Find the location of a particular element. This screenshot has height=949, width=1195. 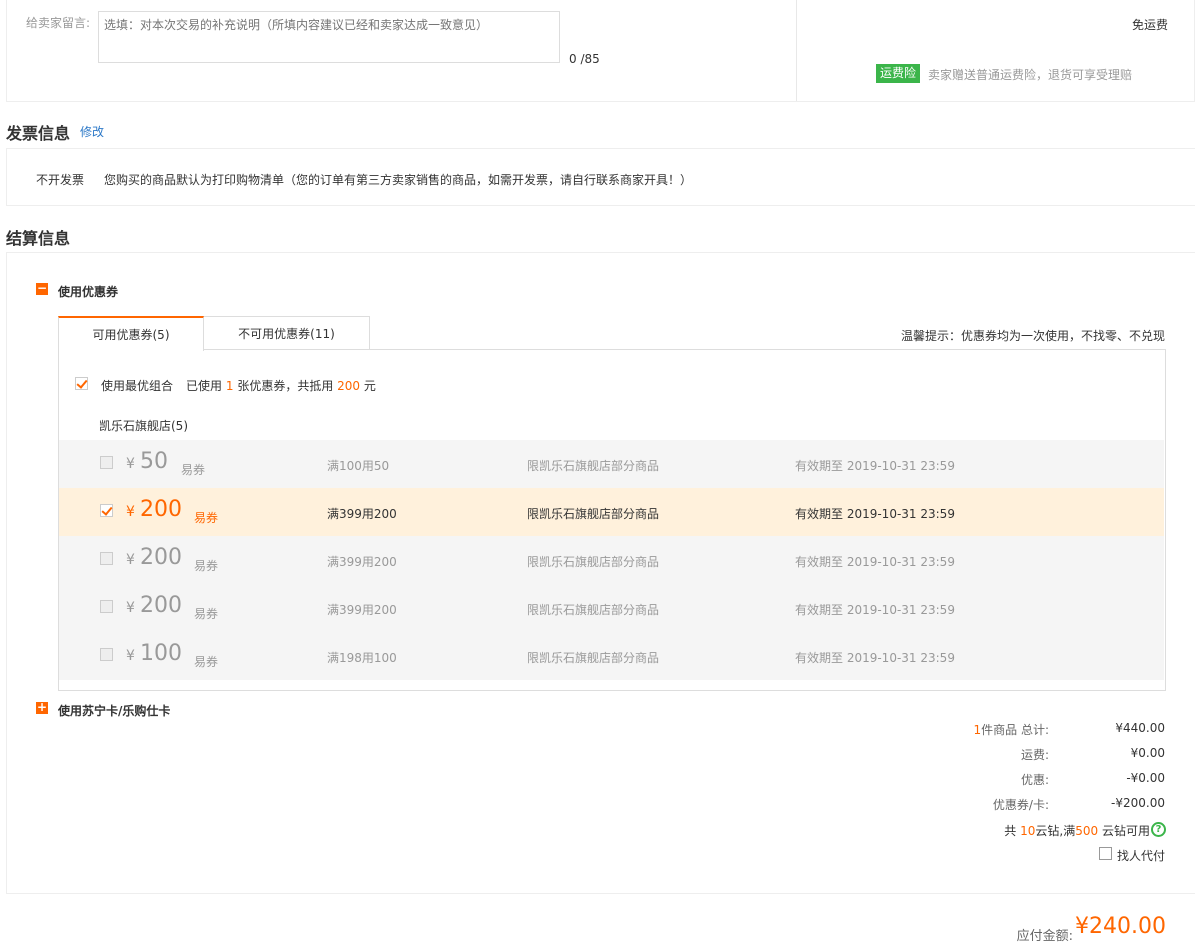

card-section-label: 使用苏宁卡/乐购仕卡 is located at coordinates (114, 710).